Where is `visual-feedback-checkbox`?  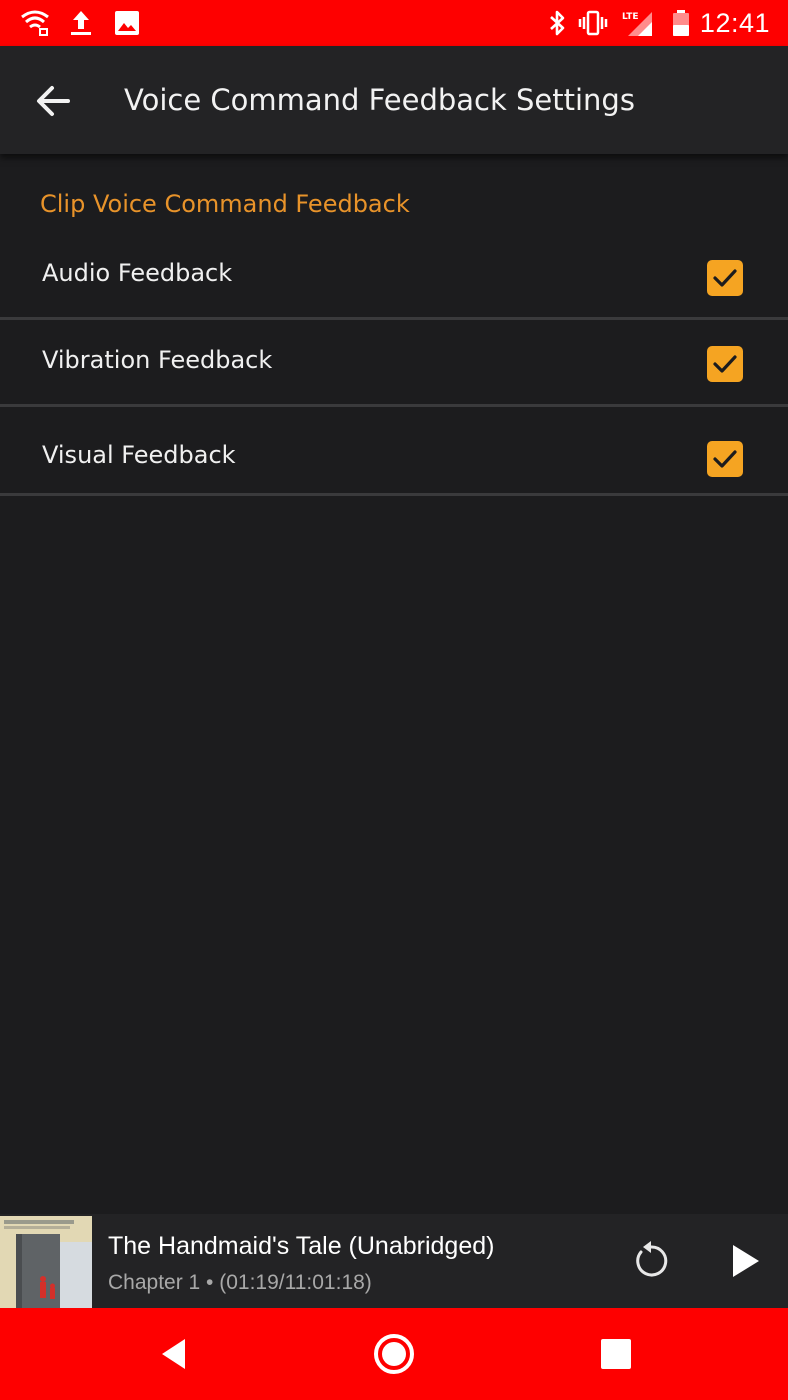 visual-feedback-checkbox is located at coordinates (725, 459).